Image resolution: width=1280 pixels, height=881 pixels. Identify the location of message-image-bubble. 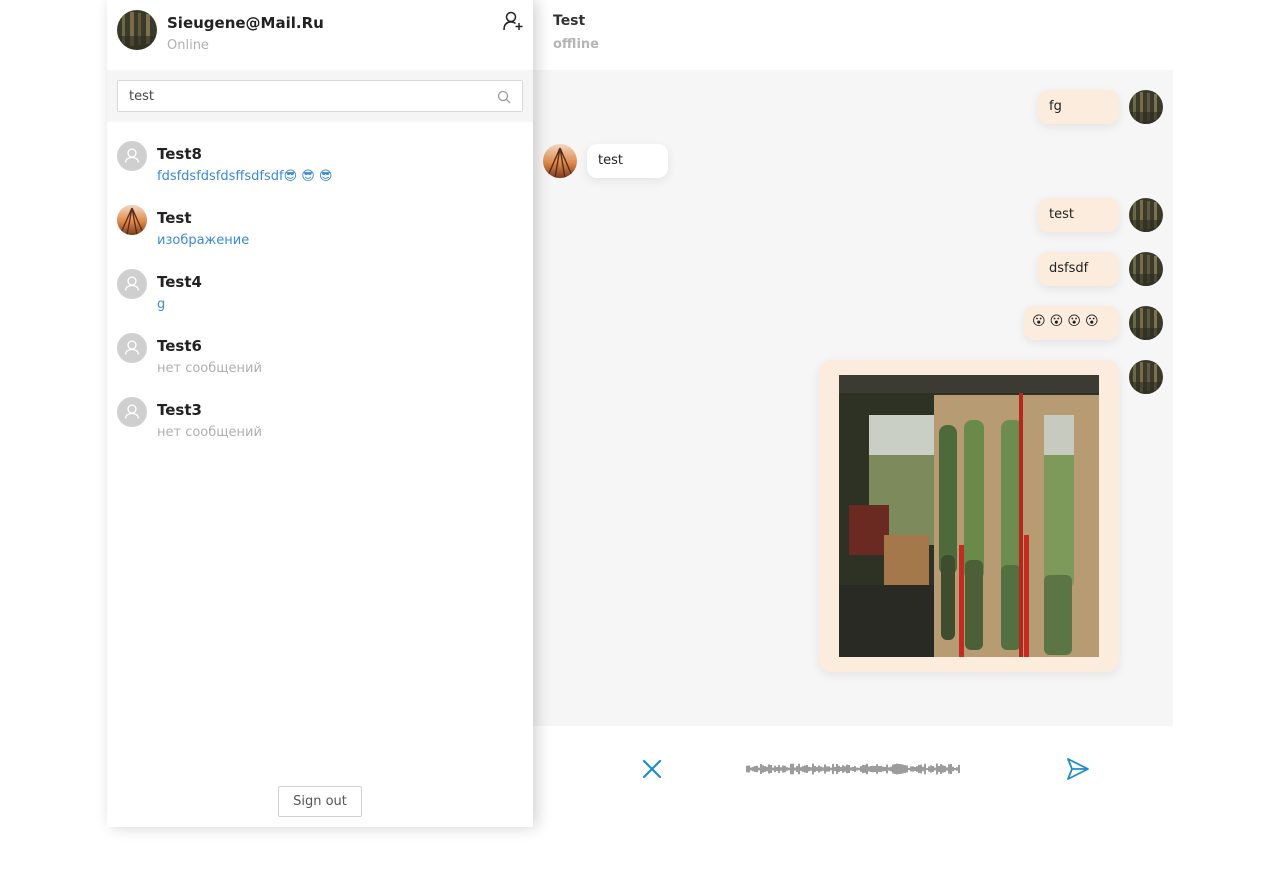
(969, 516).